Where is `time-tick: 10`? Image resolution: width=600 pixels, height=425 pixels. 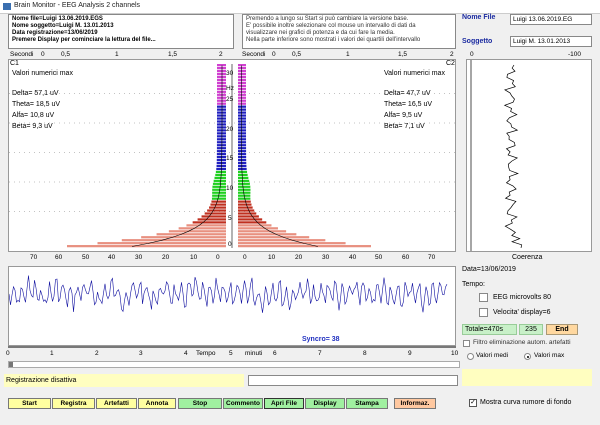
time-tick: 10 is located at coordinates (455, 353).